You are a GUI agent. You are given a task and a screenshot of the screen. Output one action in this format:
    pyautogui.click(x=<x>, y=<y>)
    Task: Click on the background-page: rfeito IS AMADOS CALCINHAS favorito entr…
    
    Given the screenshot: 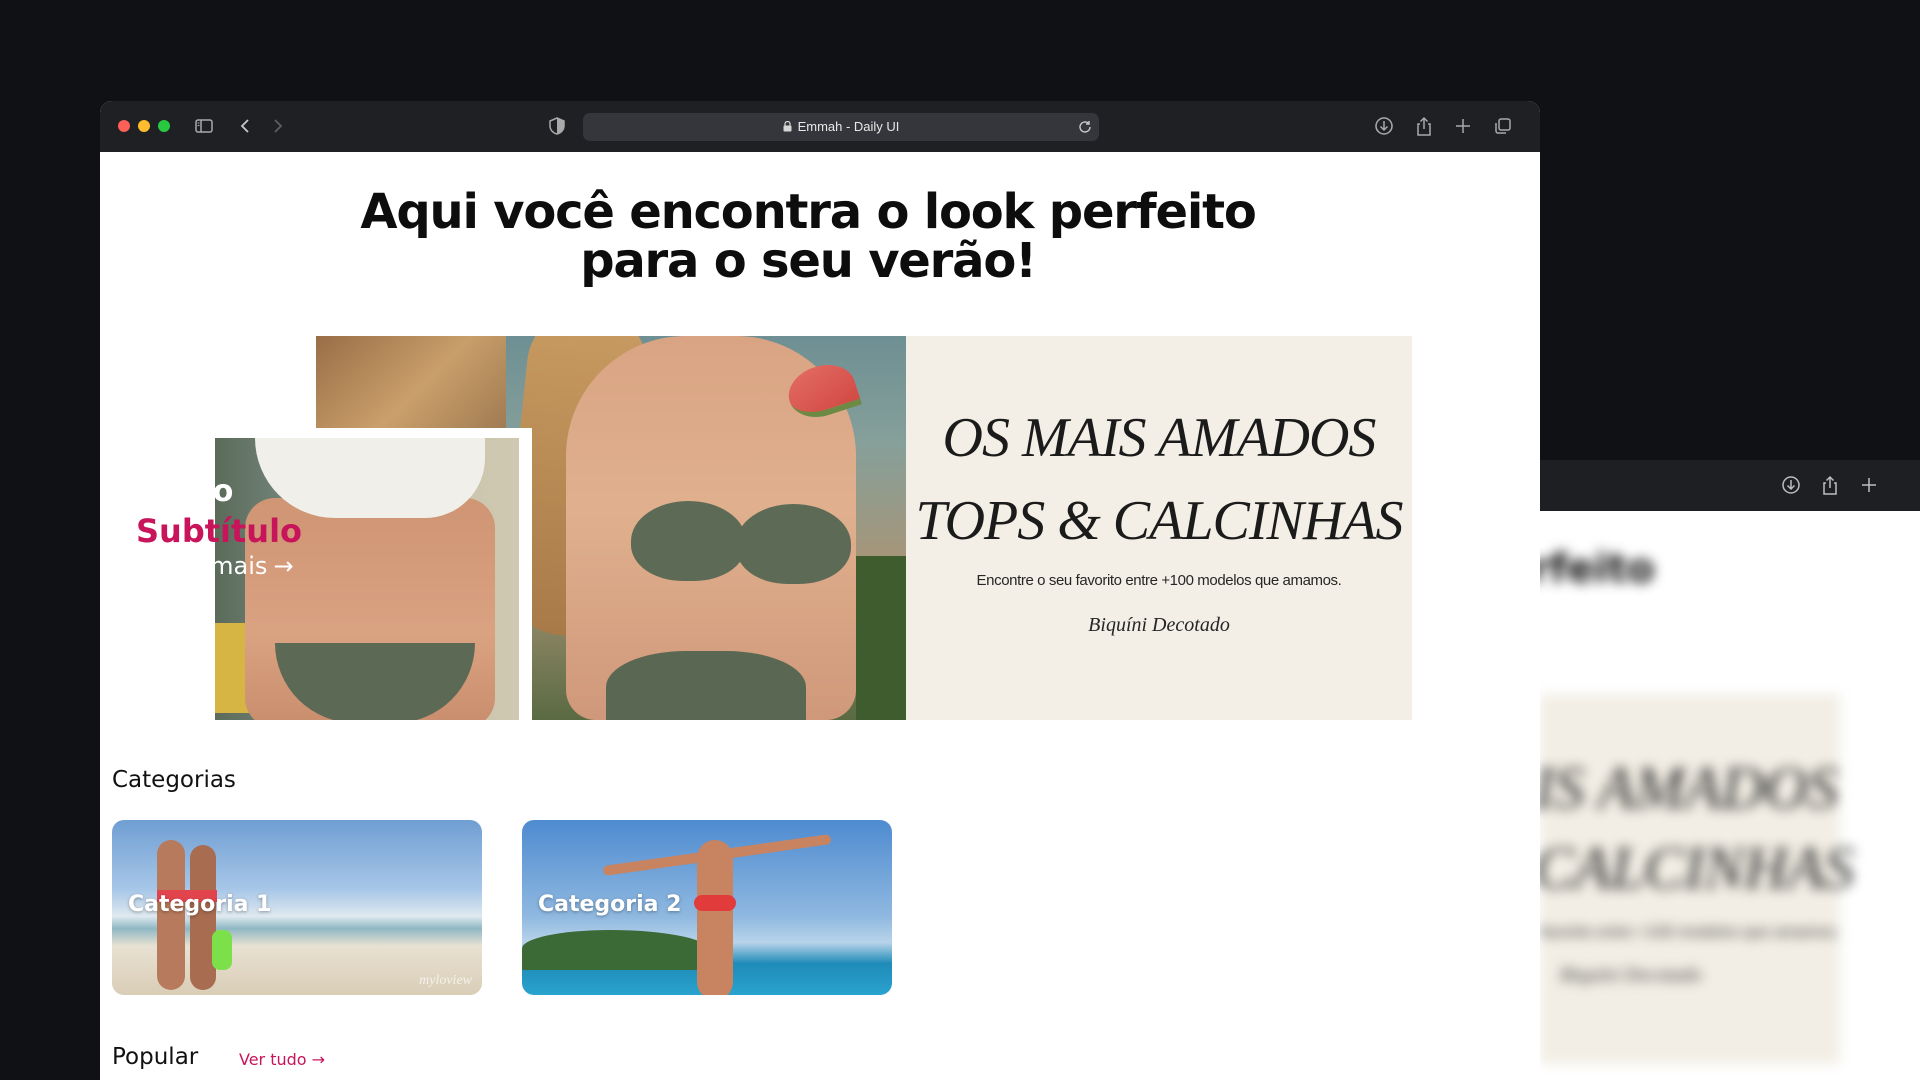 What is the action you would take?
    pyautogui.click(x=1730, y=795)
    